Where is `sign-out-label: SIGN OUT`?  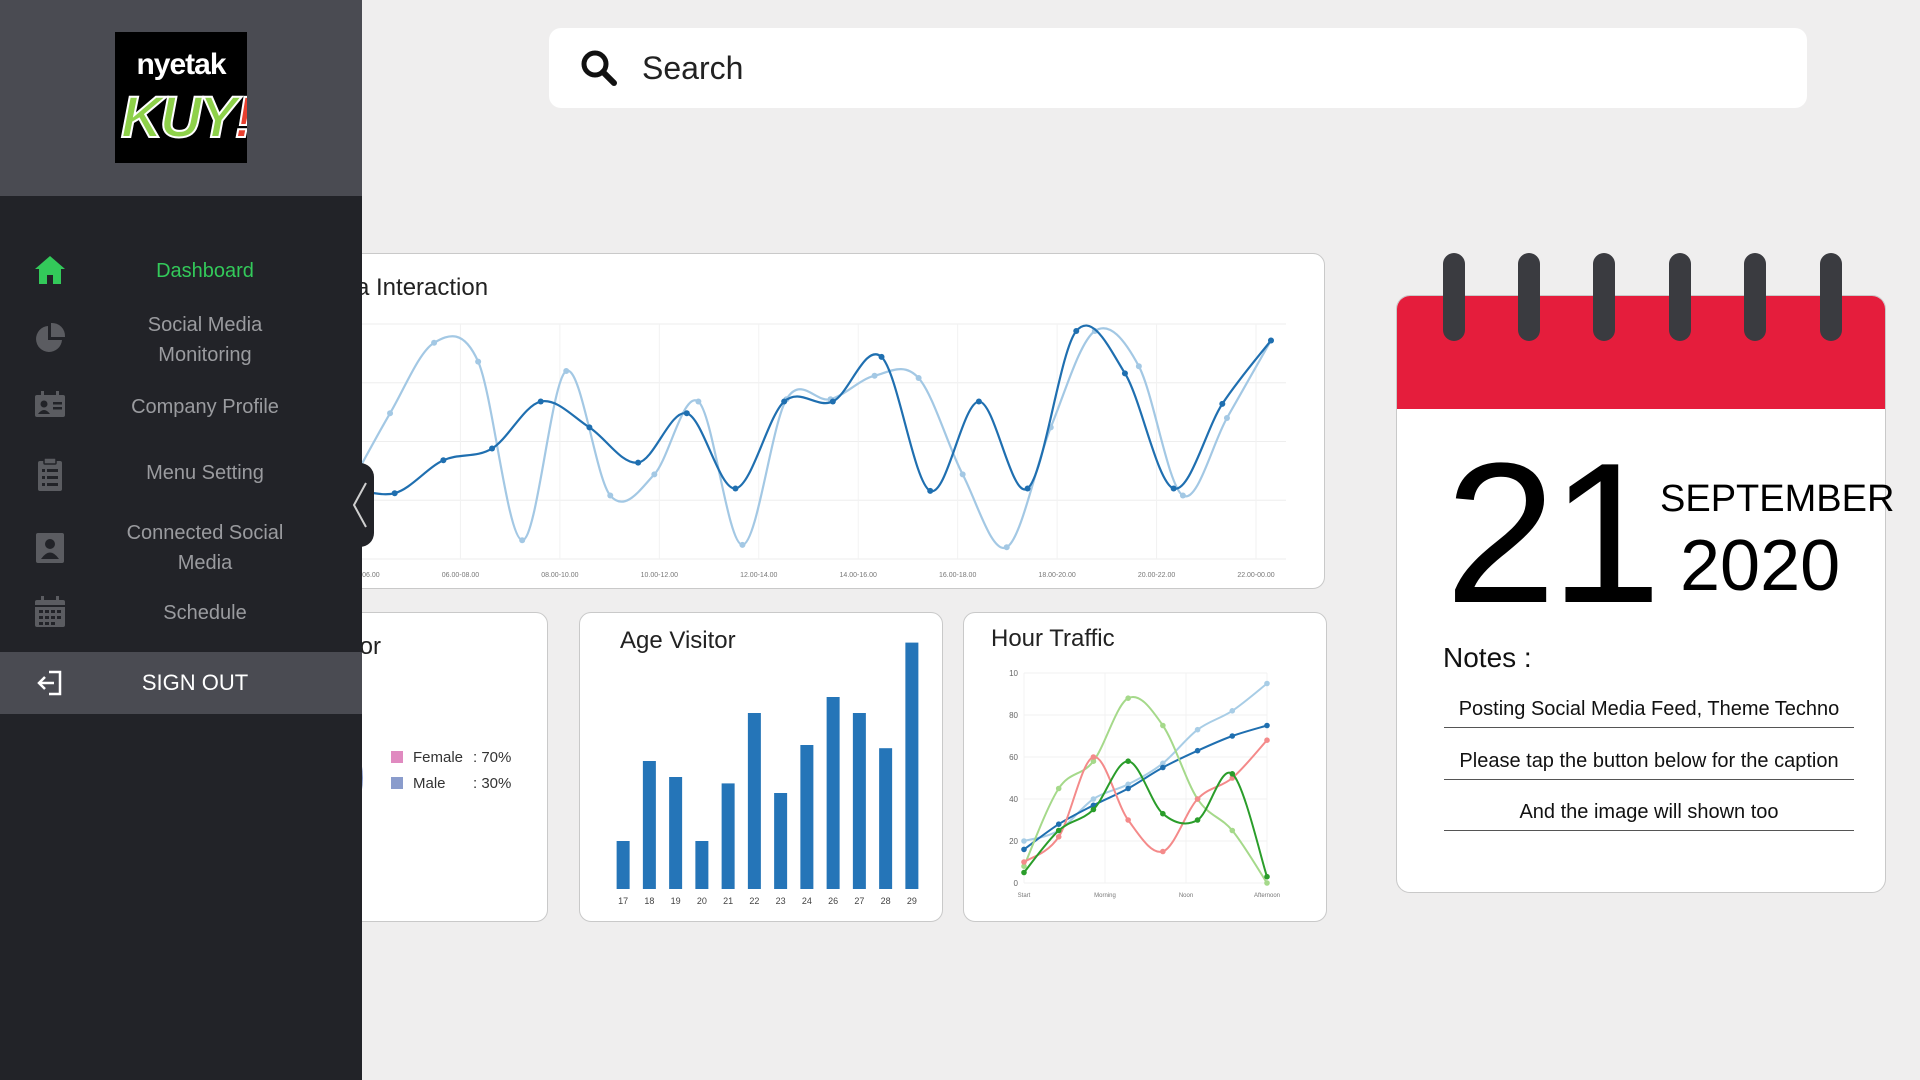
sign-out-label: SIGN OUT is located at coordinates (195, 682).